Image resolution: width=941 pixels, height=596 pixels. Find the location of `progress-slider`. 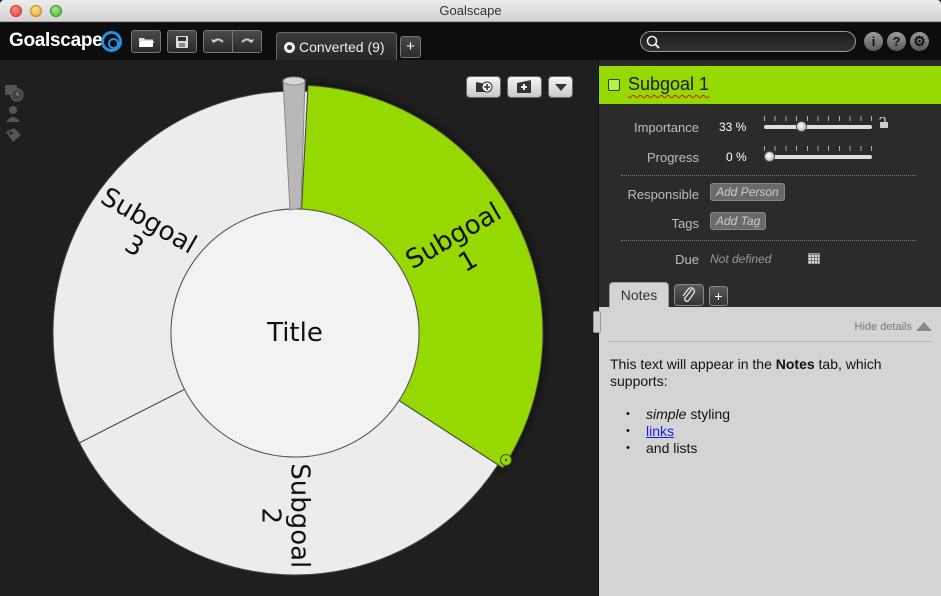

progress-slider is located at coordinates (818, 156).